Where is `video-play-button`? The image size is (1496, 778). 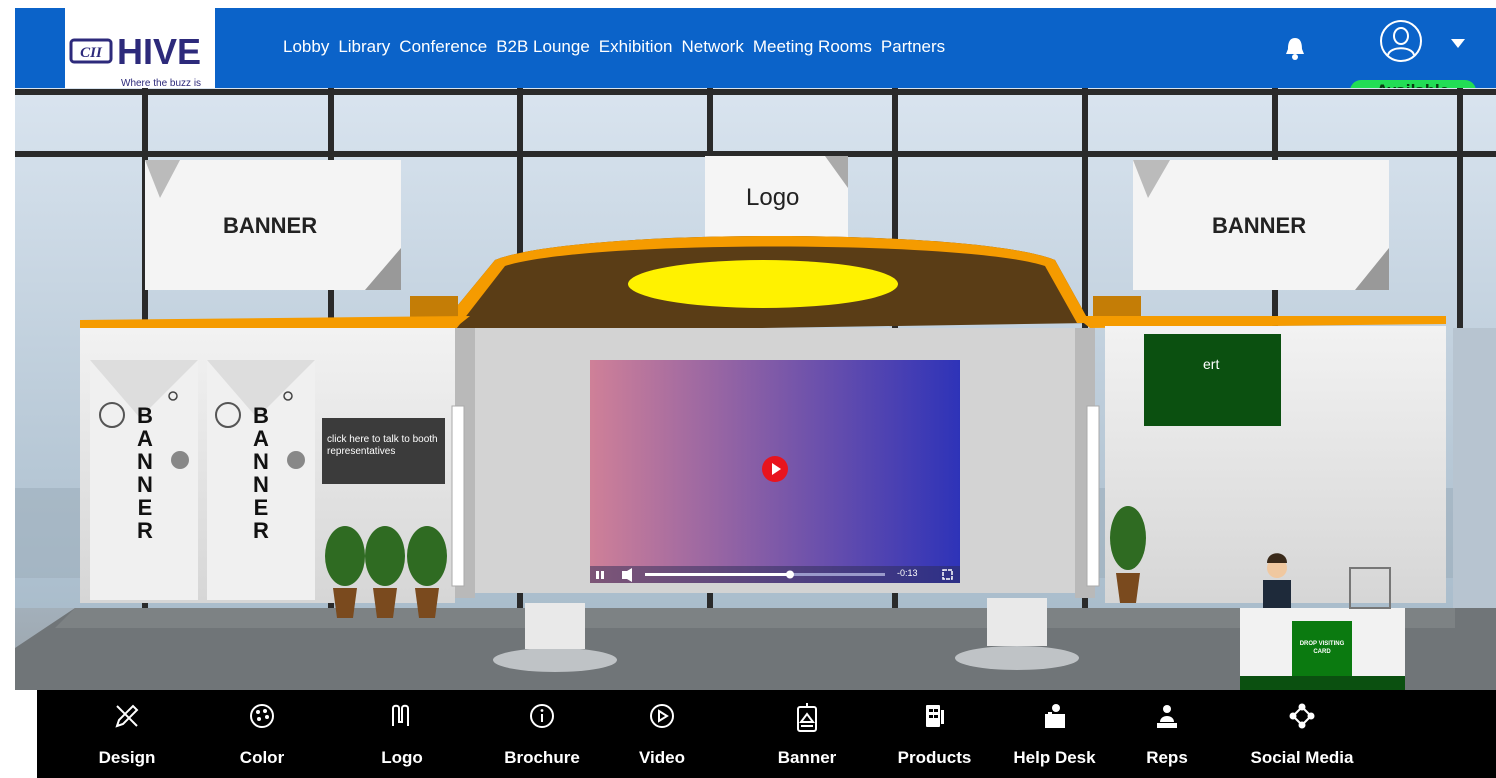 video-play-button is located at coordinates (775, 469).